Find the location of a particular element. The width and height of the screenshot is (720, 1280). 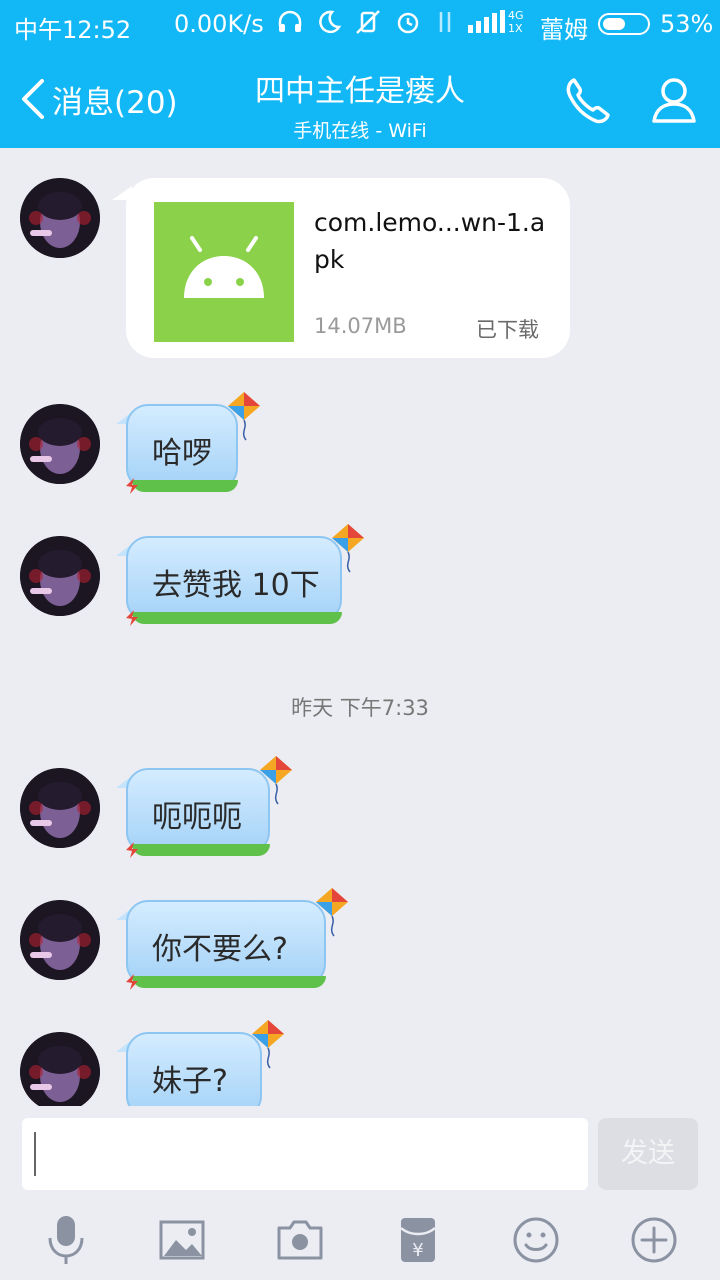

file-size: 14.07MB is located at coordinates (360, 326).